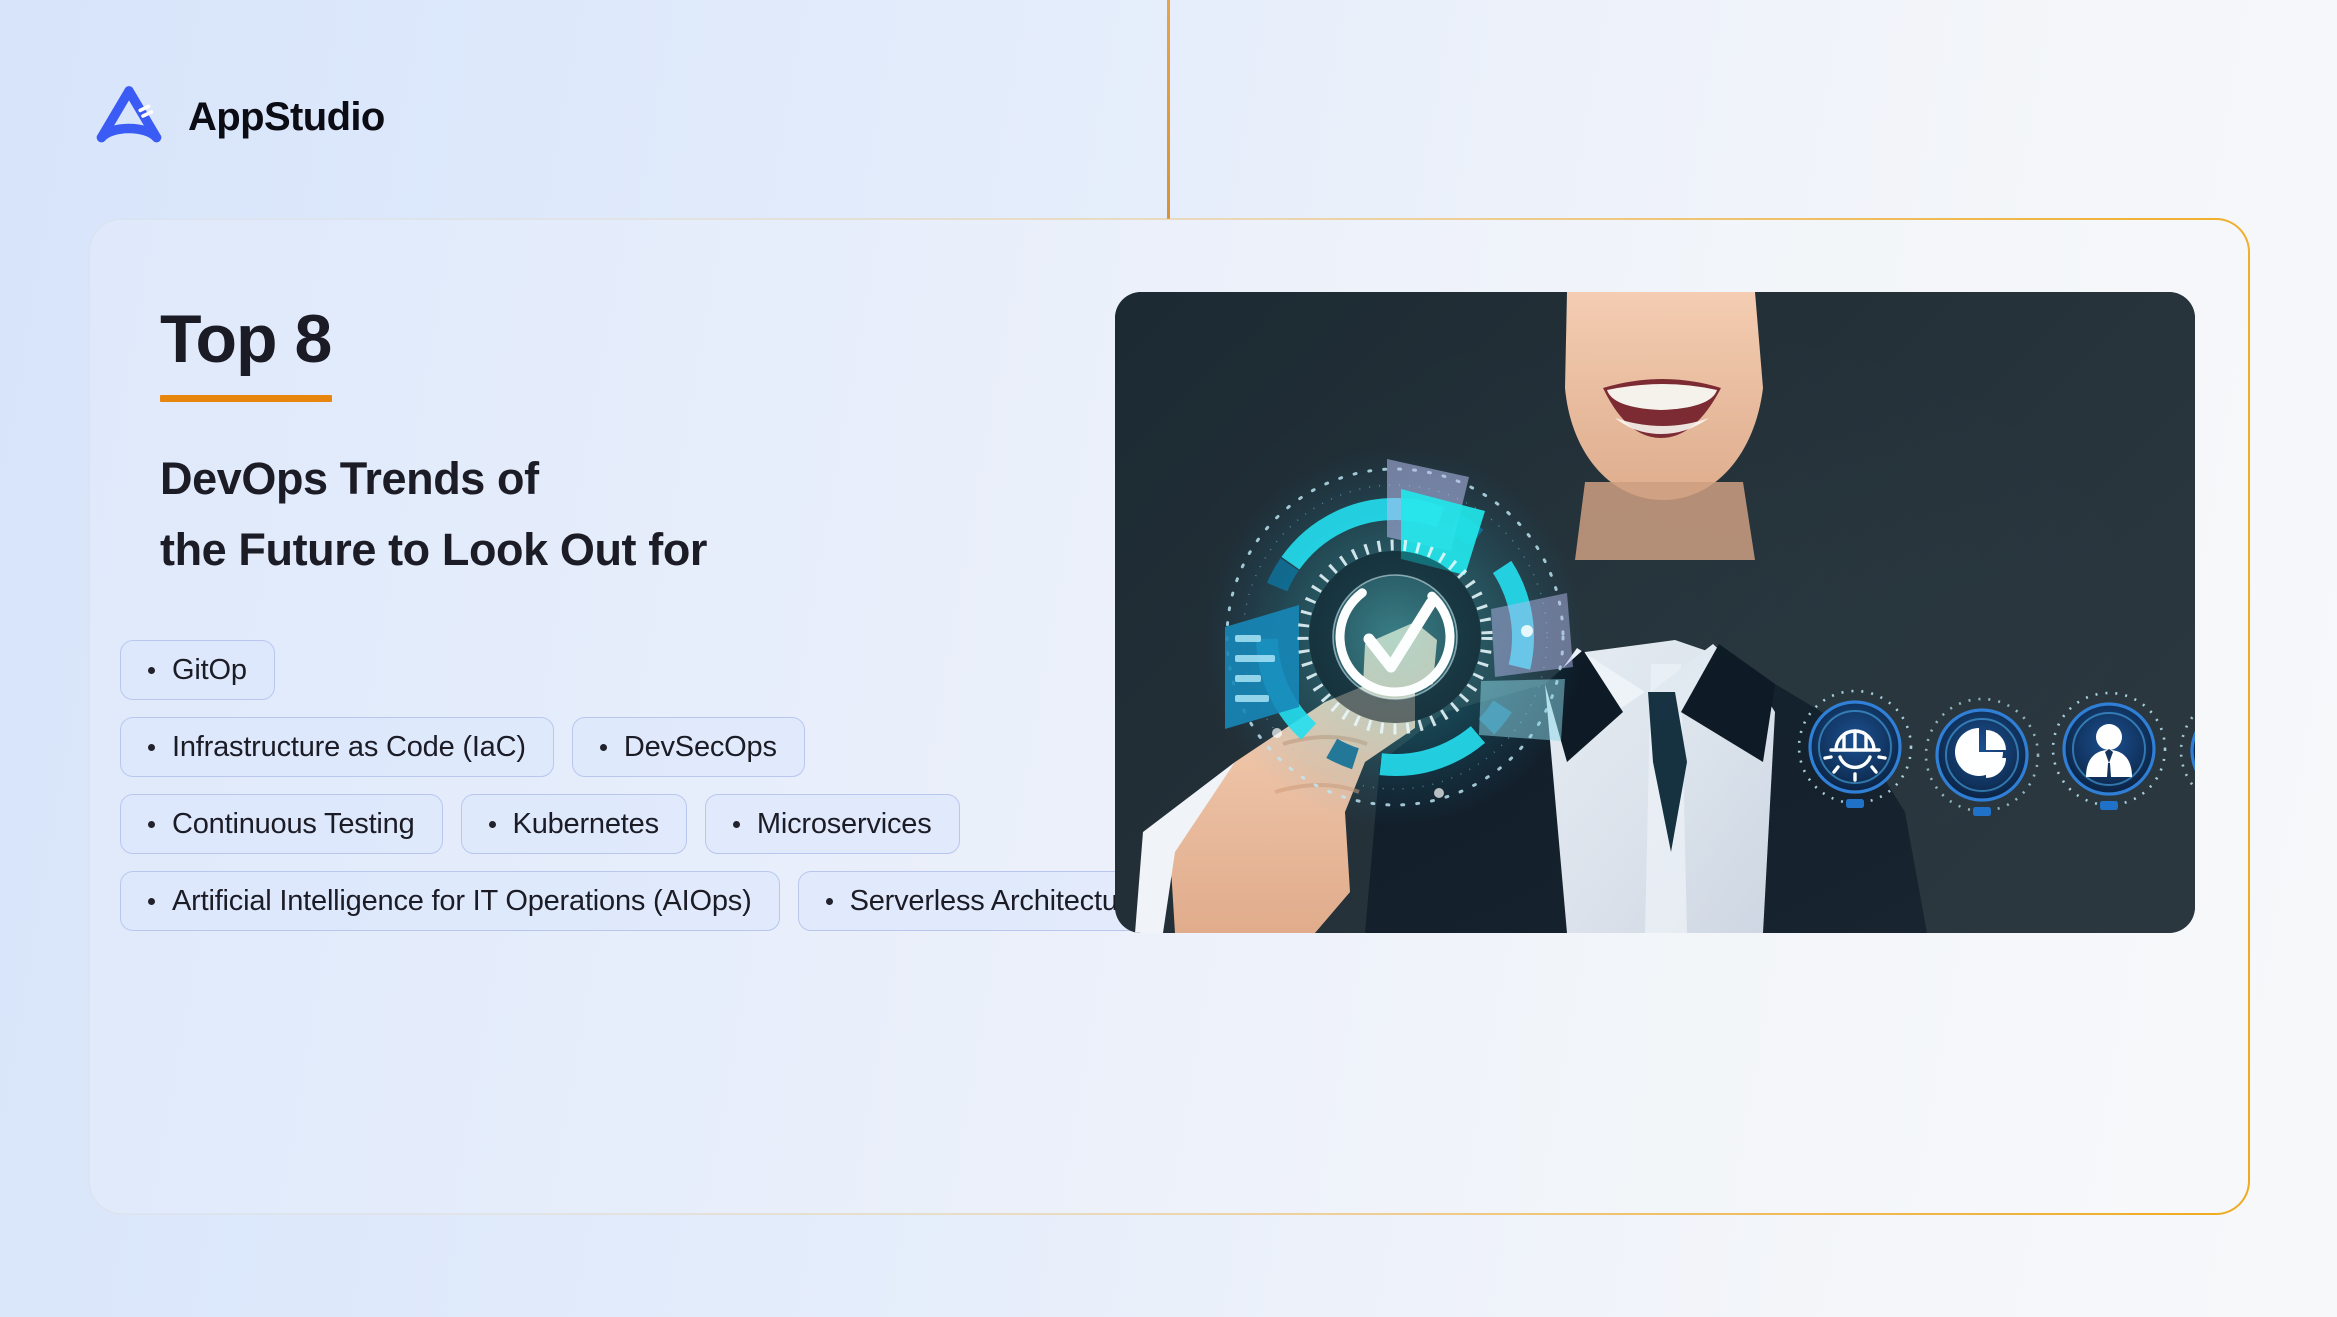 The width and height of the screenshot is (2337, 1317). I want to click on trend-row: Infrastructure as Code (IaC) DevSecOps, so click(650, 747).